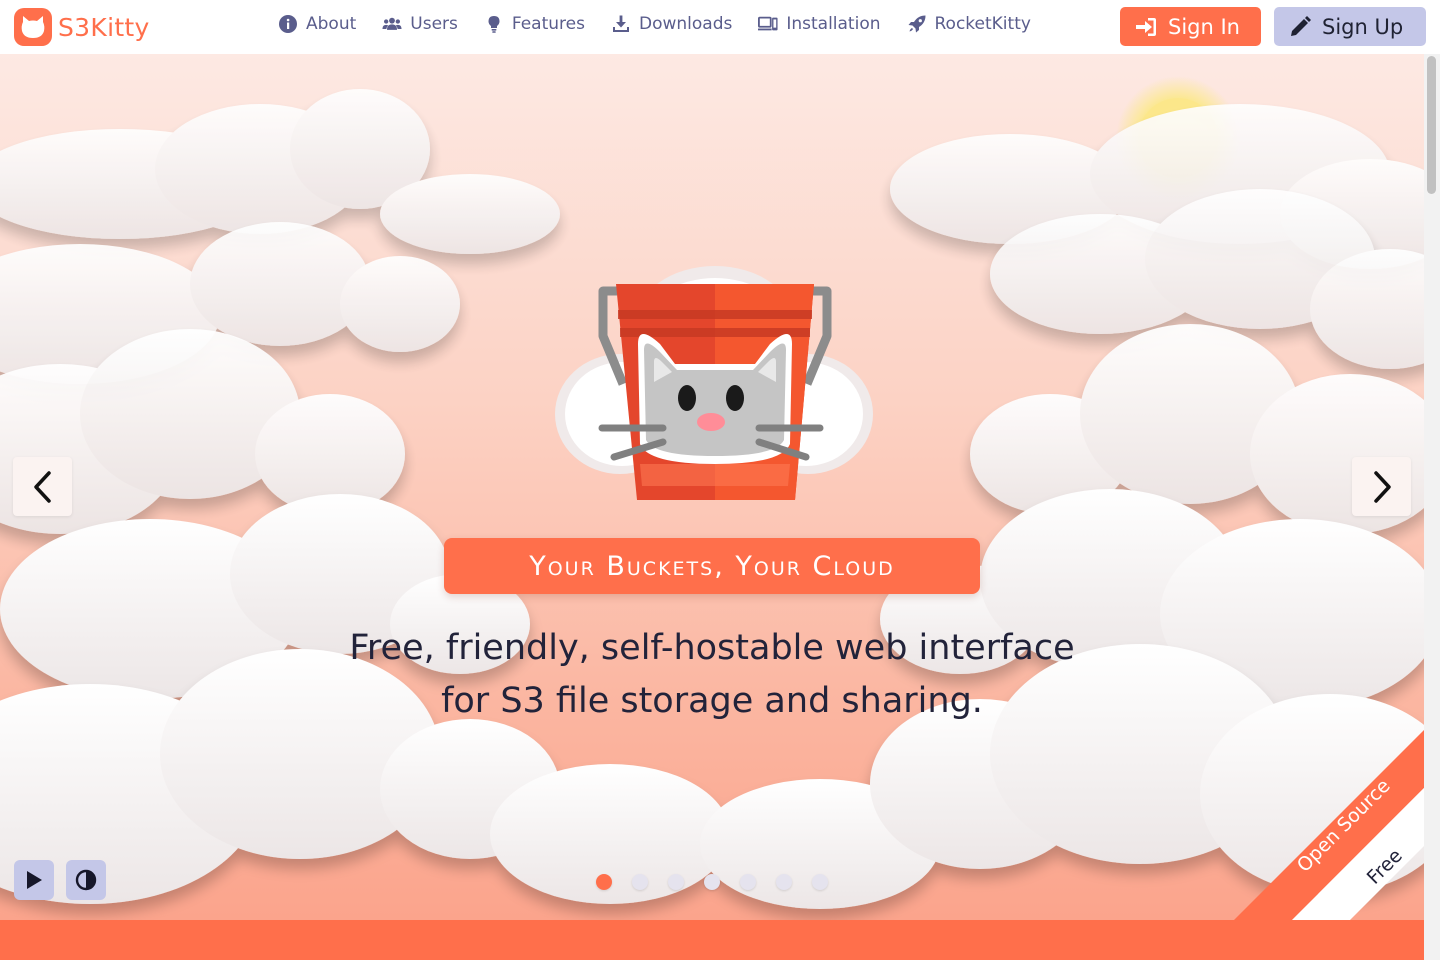 The image size is (1440, 960). Describe the element at coordinates (1431, 125) in the screenshot. I see `scrollbar-thumb` at that location.